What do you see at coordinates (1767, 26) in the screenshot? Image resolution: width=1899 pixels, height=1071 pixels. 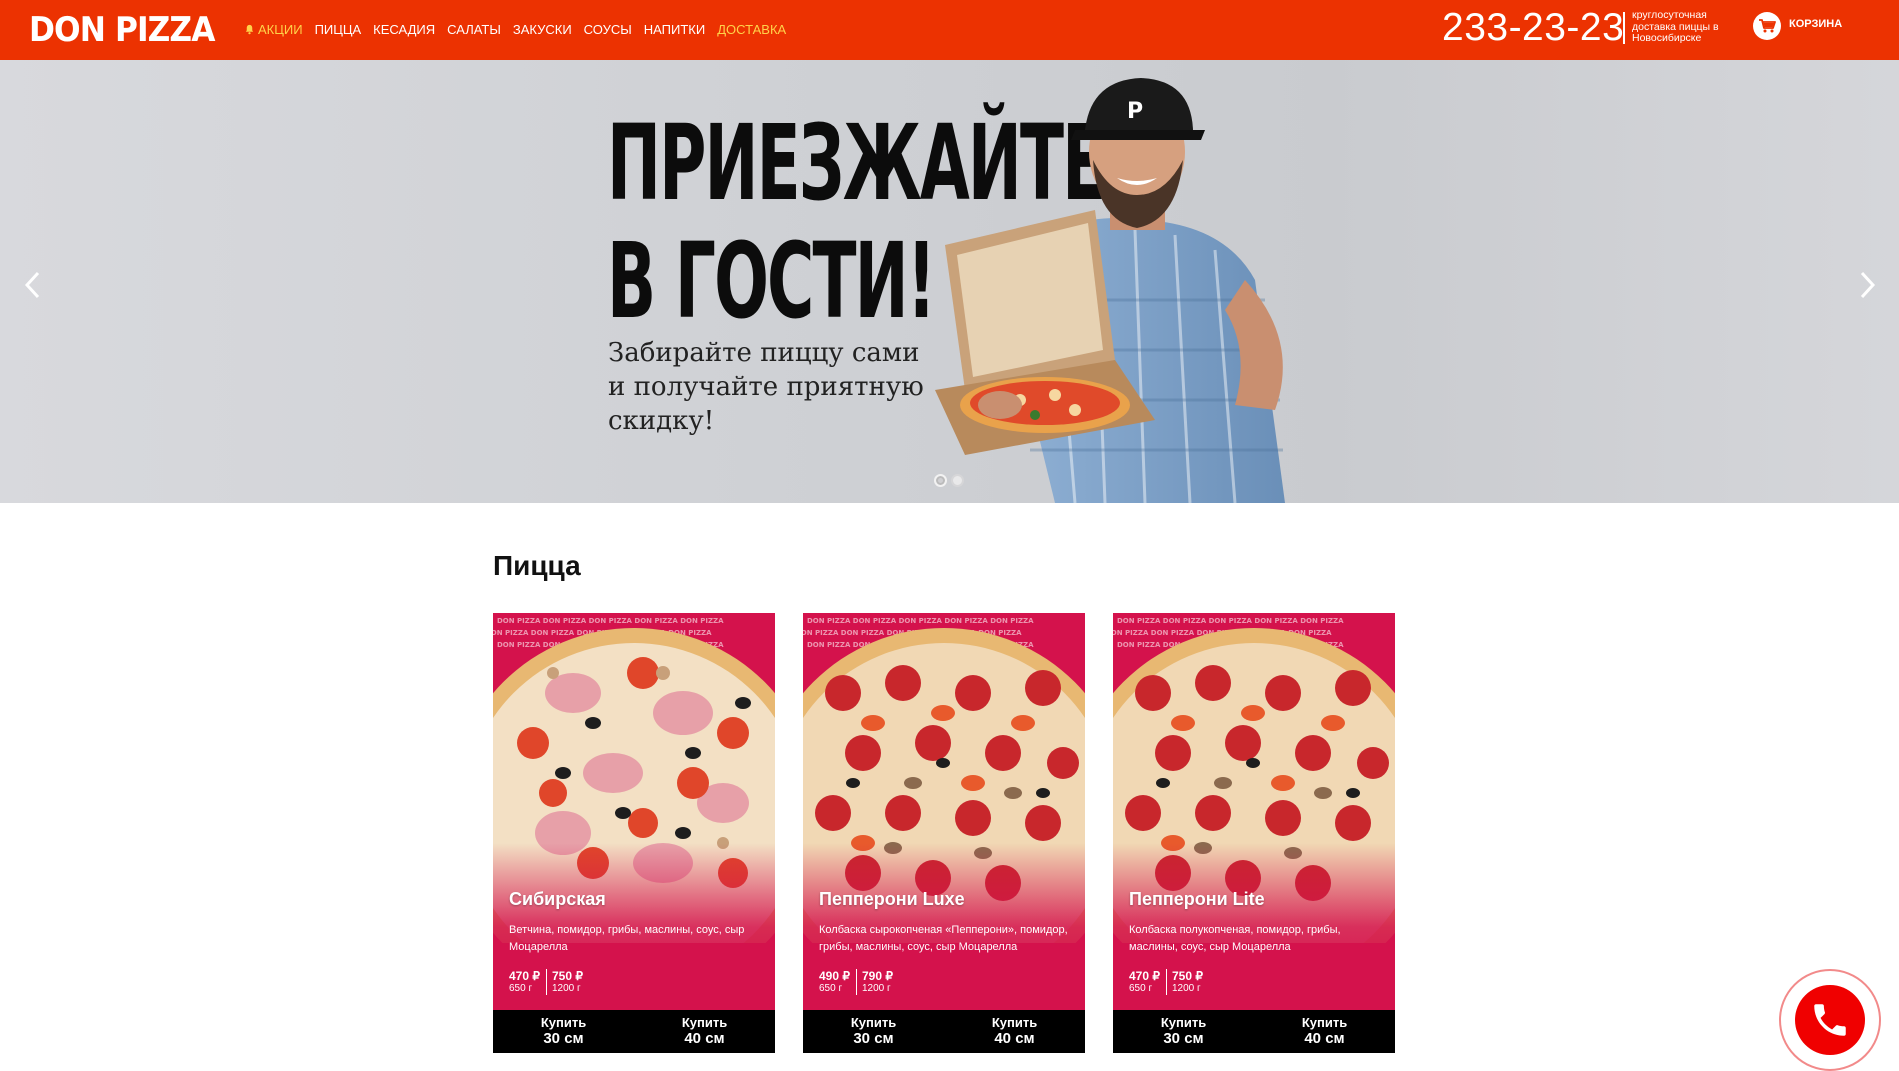 I see `cart-icon` at bounding box center [1767, 26].